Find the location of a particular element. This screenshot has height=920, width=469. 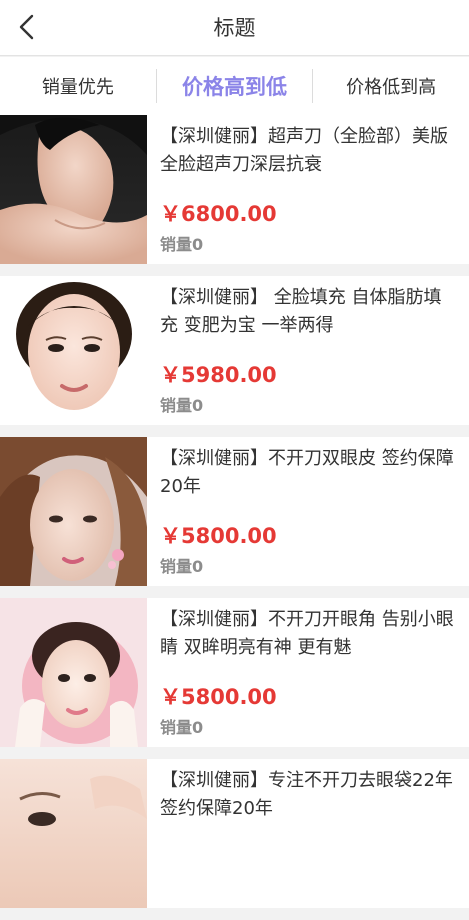

product-price: ￥6800.00 is located at coordinates (218, 214).